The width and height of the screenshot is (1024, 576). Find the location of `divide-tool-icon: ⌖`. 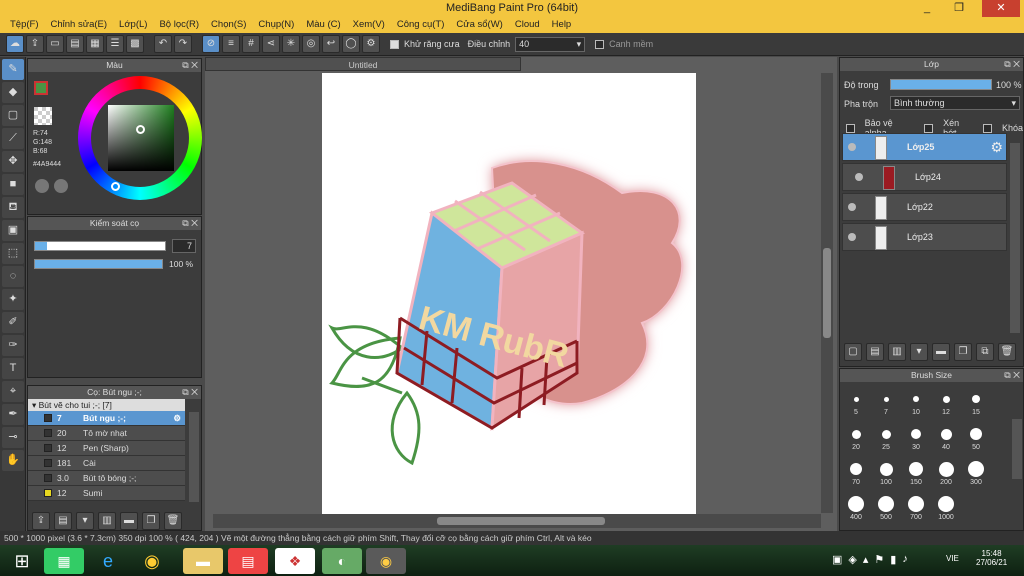

divide-tool-icon: ⌖ is located at coordinates (13, 391).